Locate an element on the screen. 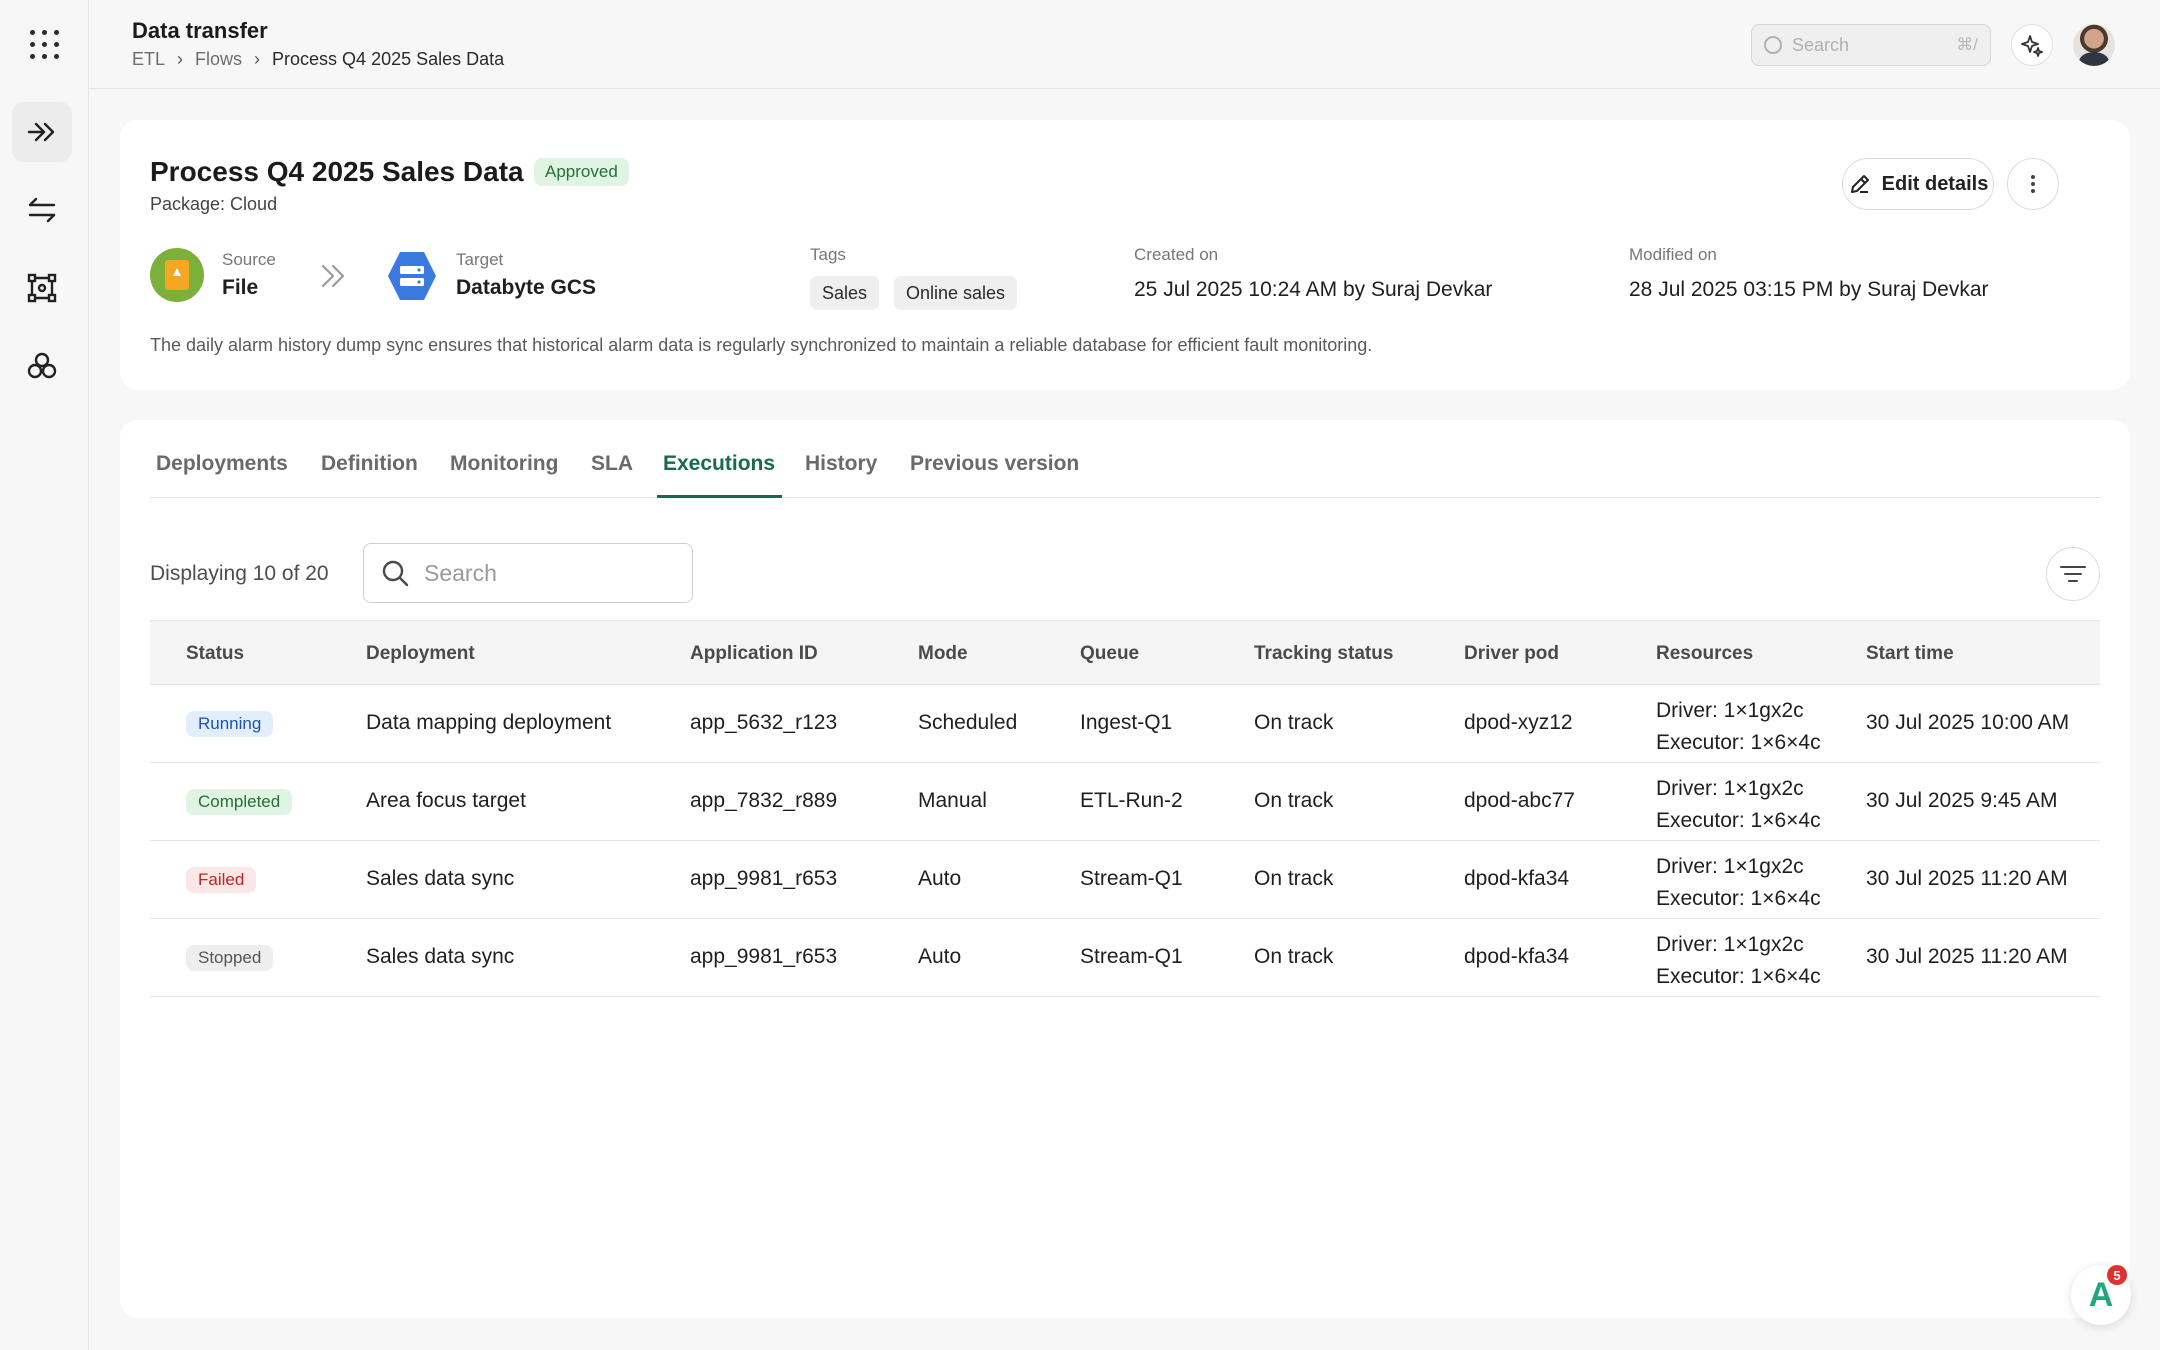 This screenshot has height=1350, width=2160. sparkle-icon is located at coordinates (2032, 46).